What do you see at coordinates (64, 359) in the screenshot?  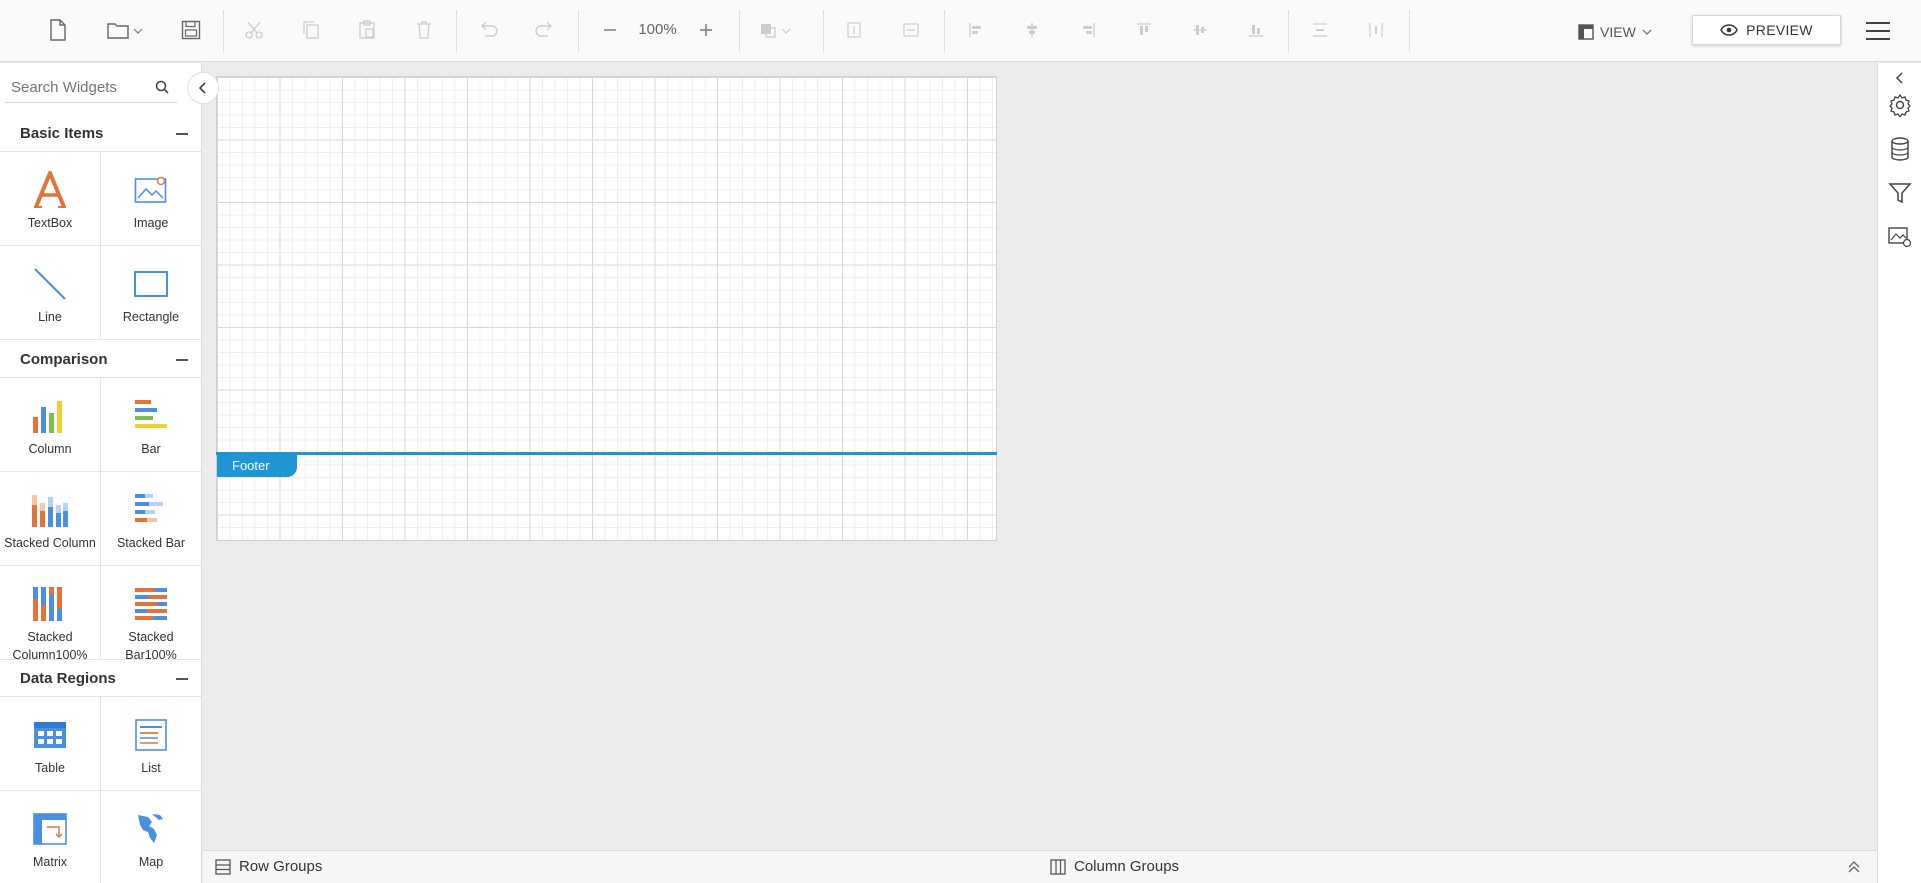 I see `section-title: Comparison` at bounding box center [64, 359].